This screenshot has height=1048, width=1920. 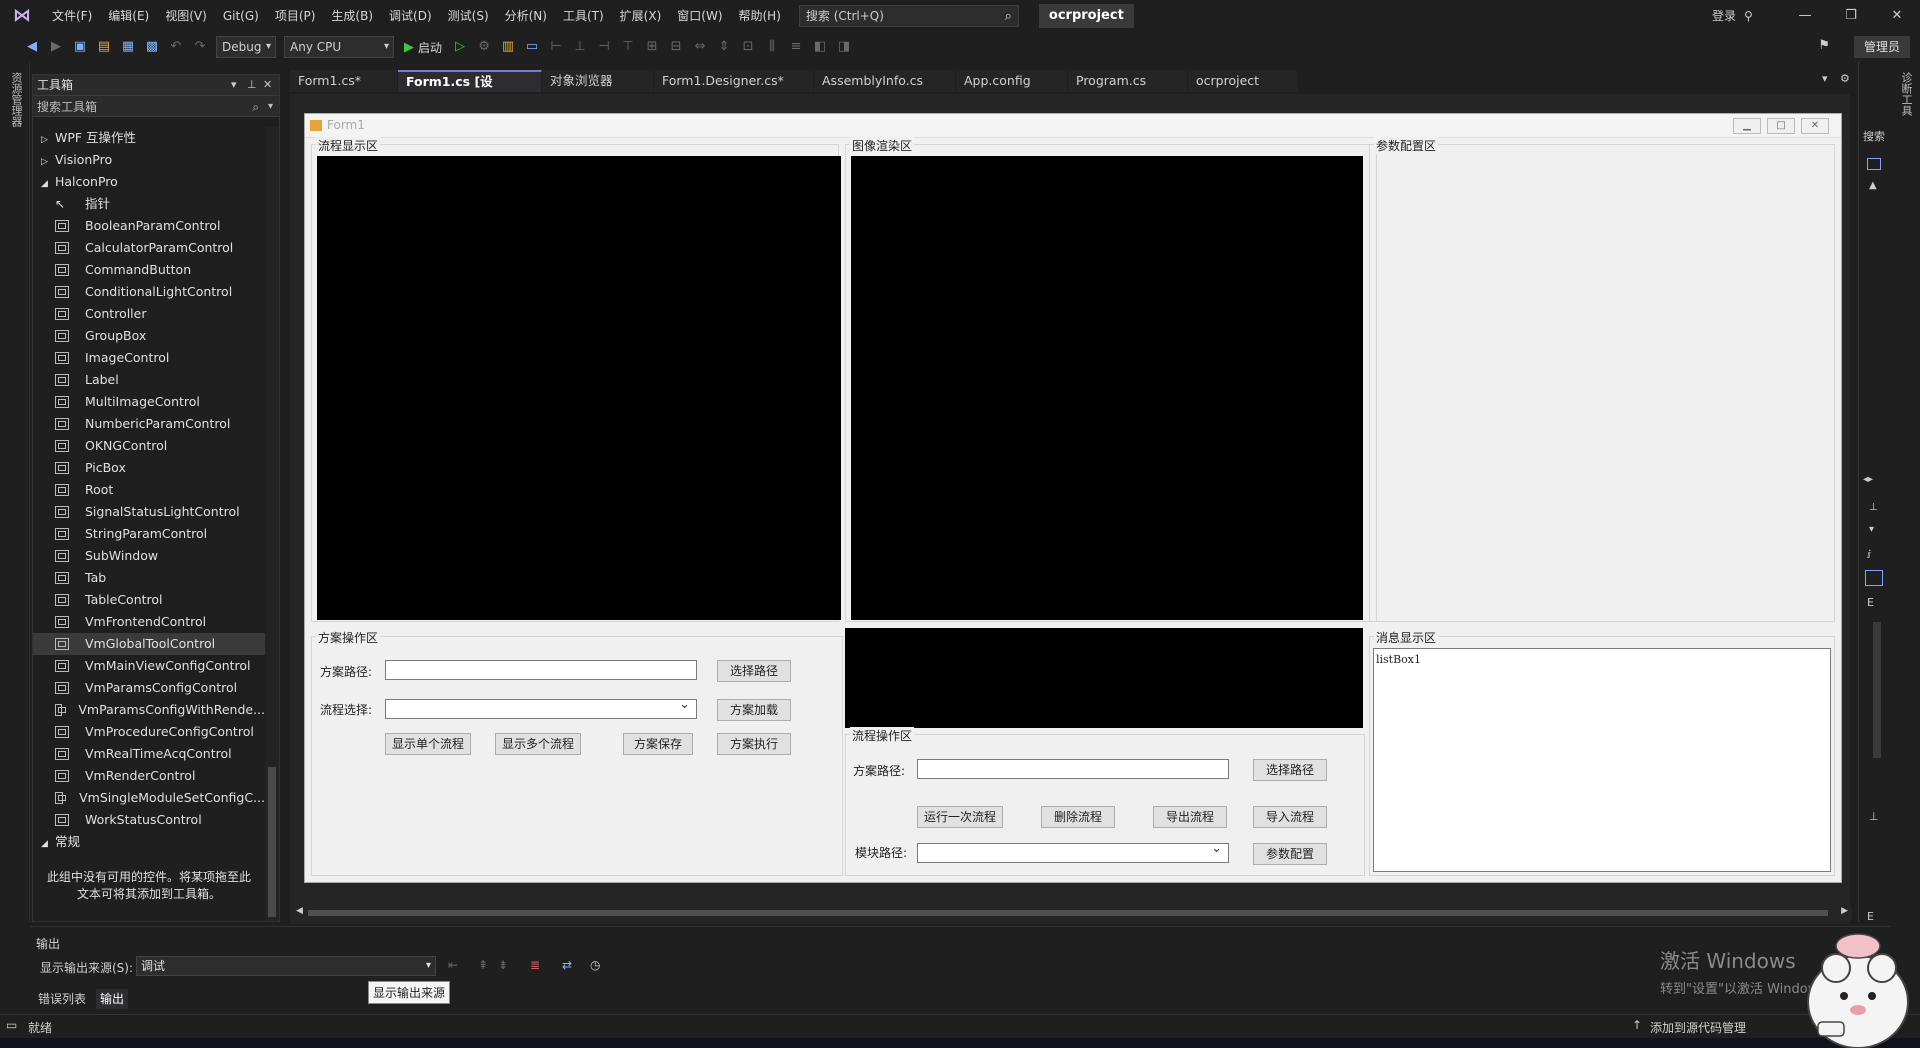 What do you see at coordinates (1698, 1027) in the screenshot?
I see `add-to-source-control: 添加到源代码管理` at bounding box center [1698, 1027].